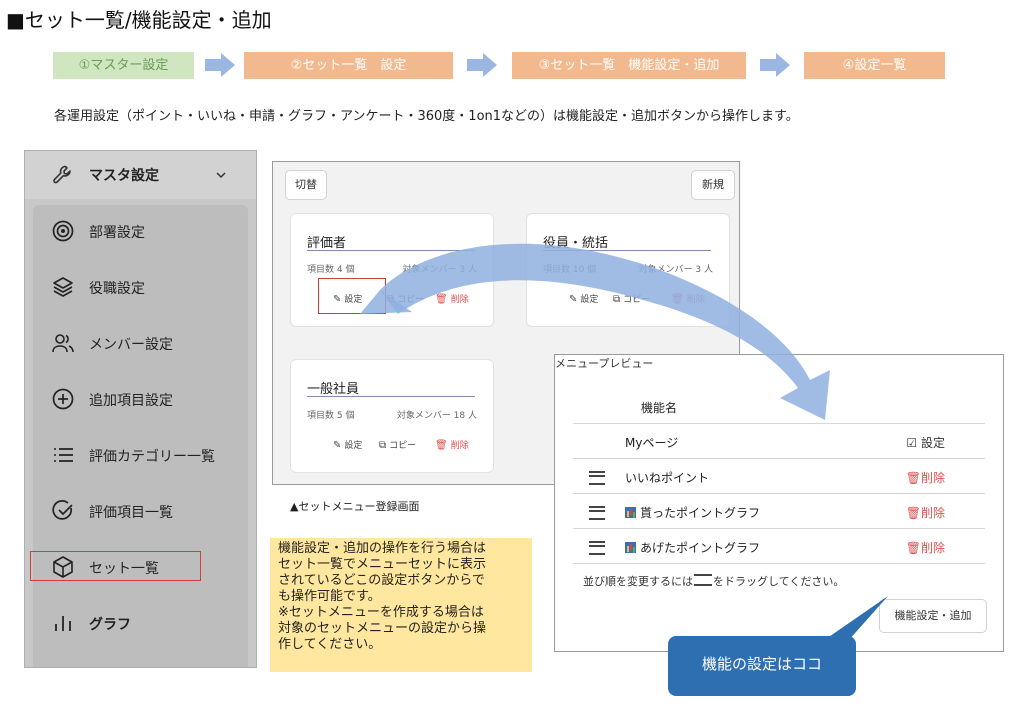 The image size is (1024, 713). Describe the element at coordinates (692, 547) in the screenshot. I see `function-name: あげたポイントグラフ` at that location.